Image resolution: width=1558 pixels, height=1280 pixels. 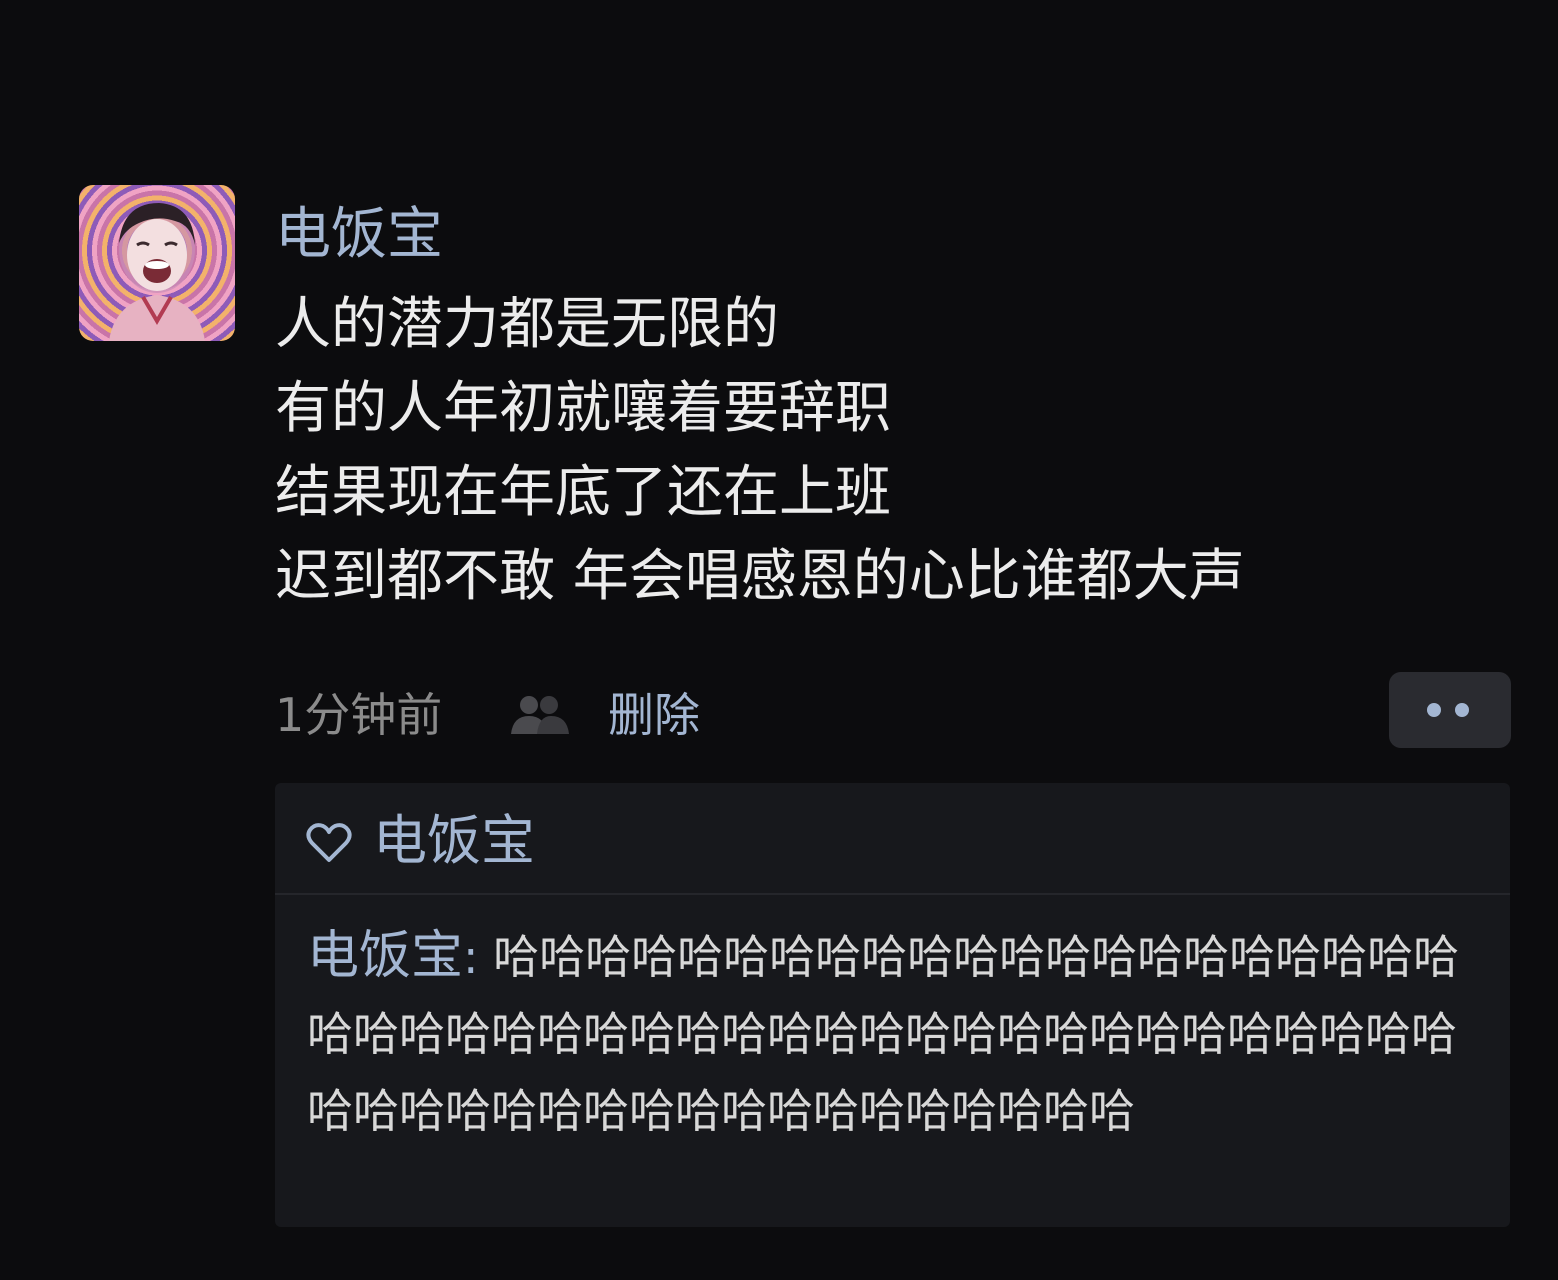 I want to click on avatar-image, so click(x=157, y=272).